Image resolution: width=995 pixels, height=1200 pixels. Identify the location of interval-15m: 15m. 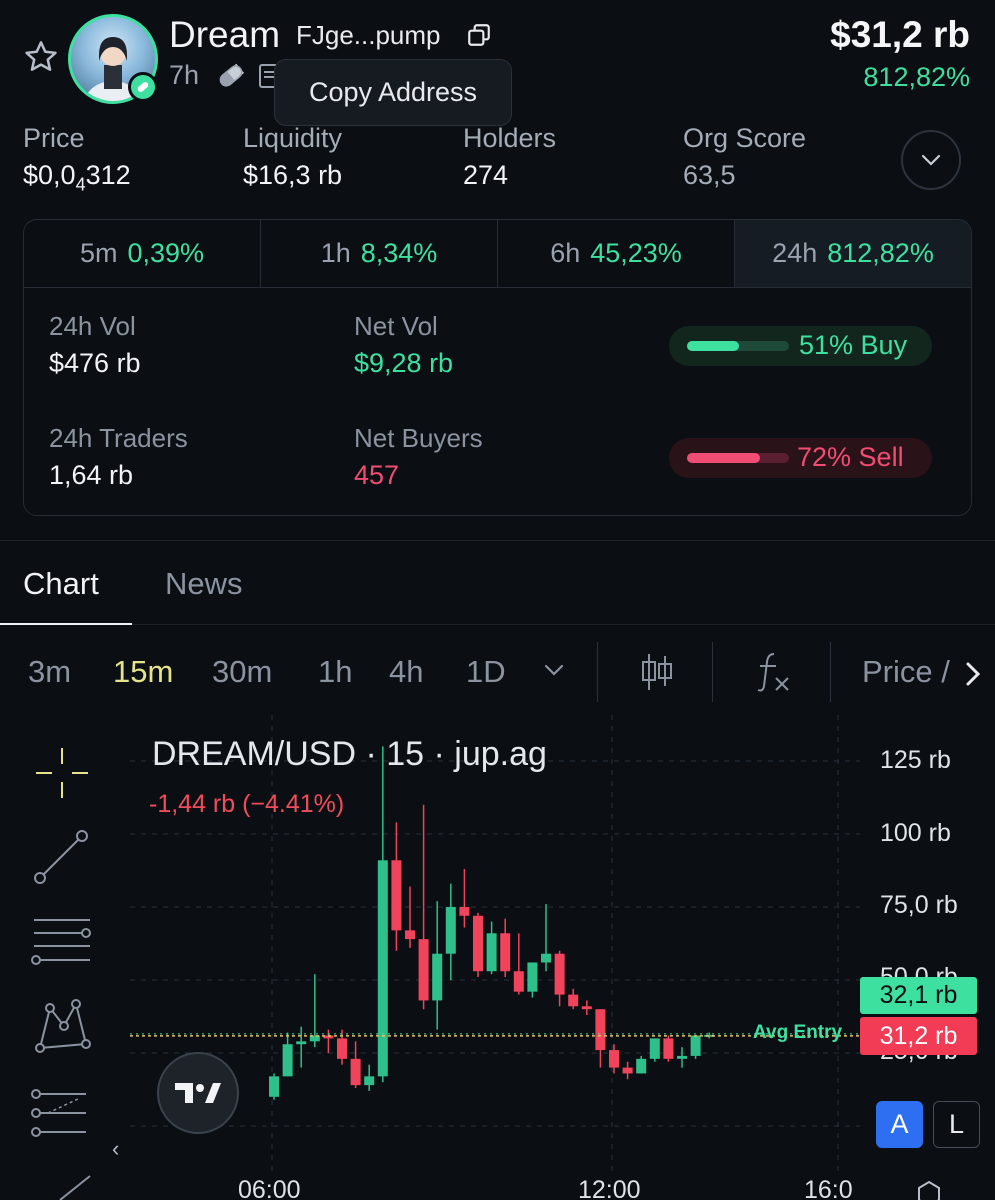
(143, 672).